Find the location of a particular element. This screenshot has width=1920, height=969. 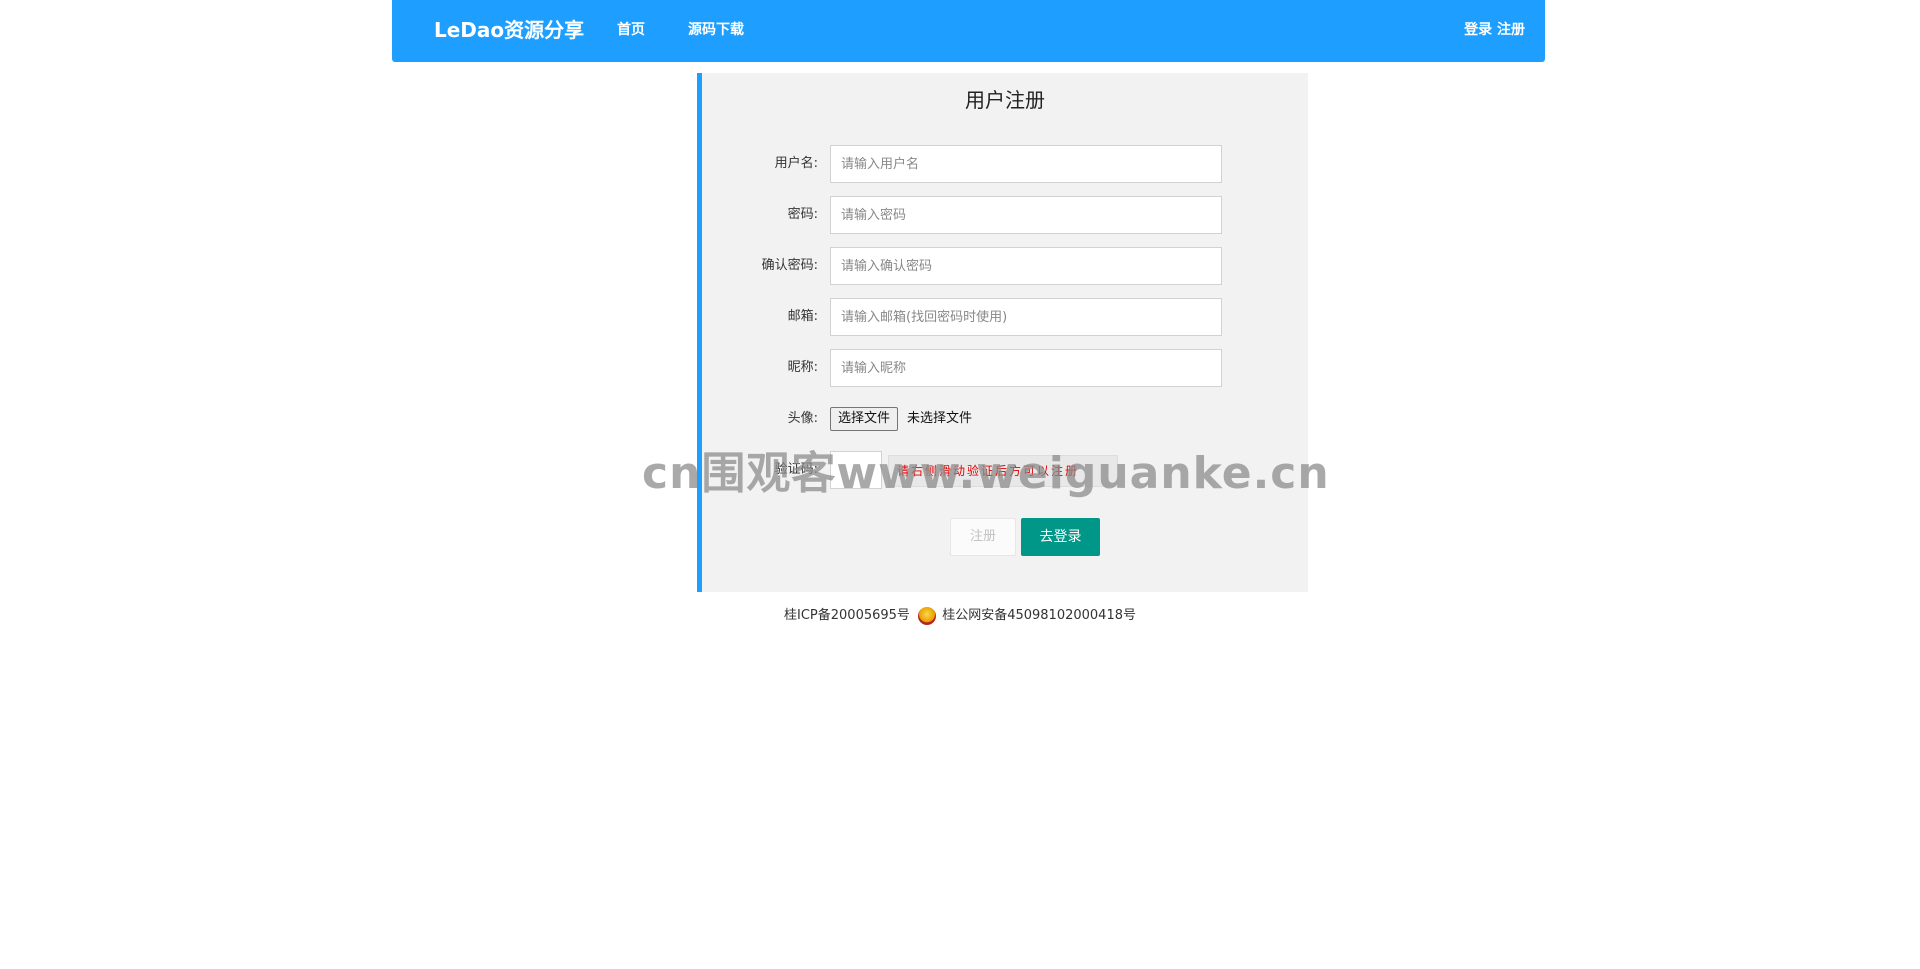

nickname-row: 昵称: is located at coordinates (1007, 368).